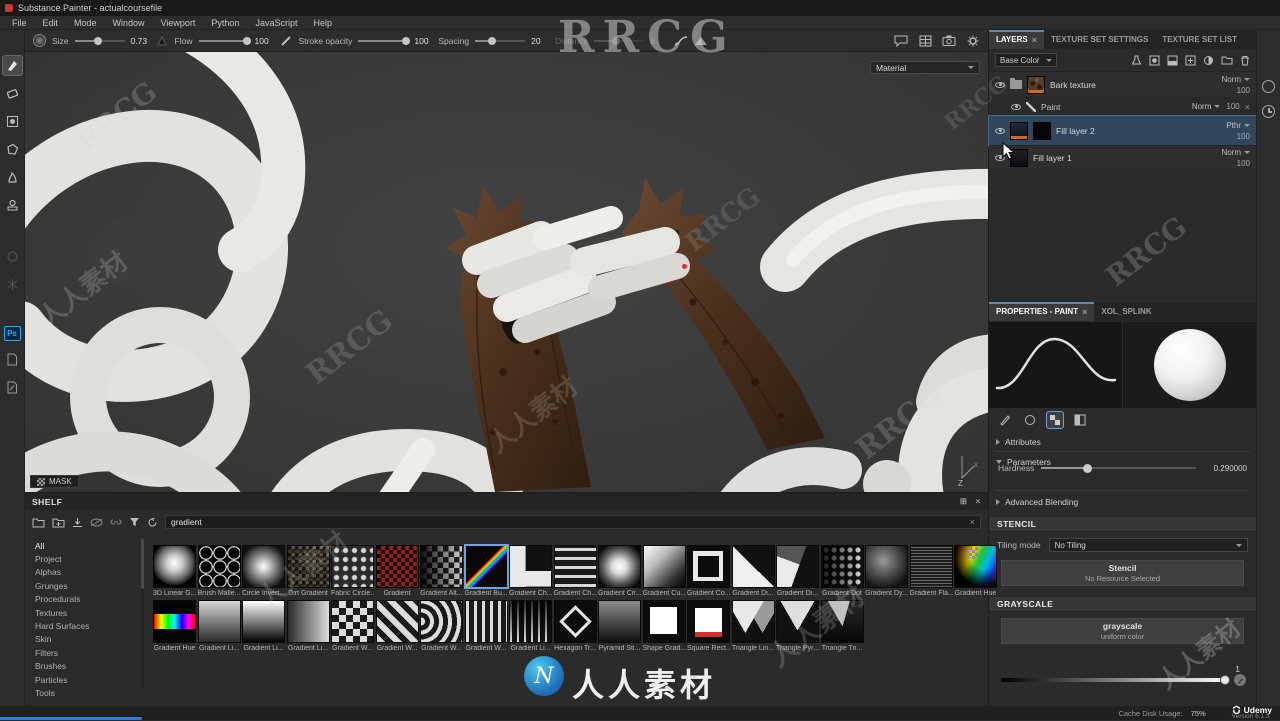 Image resolution: width=1280 pixels, height=721 pixels. Describe the element at coordinates (1240, 680) in the screenshot. I see `edit-value-icon` at that location.